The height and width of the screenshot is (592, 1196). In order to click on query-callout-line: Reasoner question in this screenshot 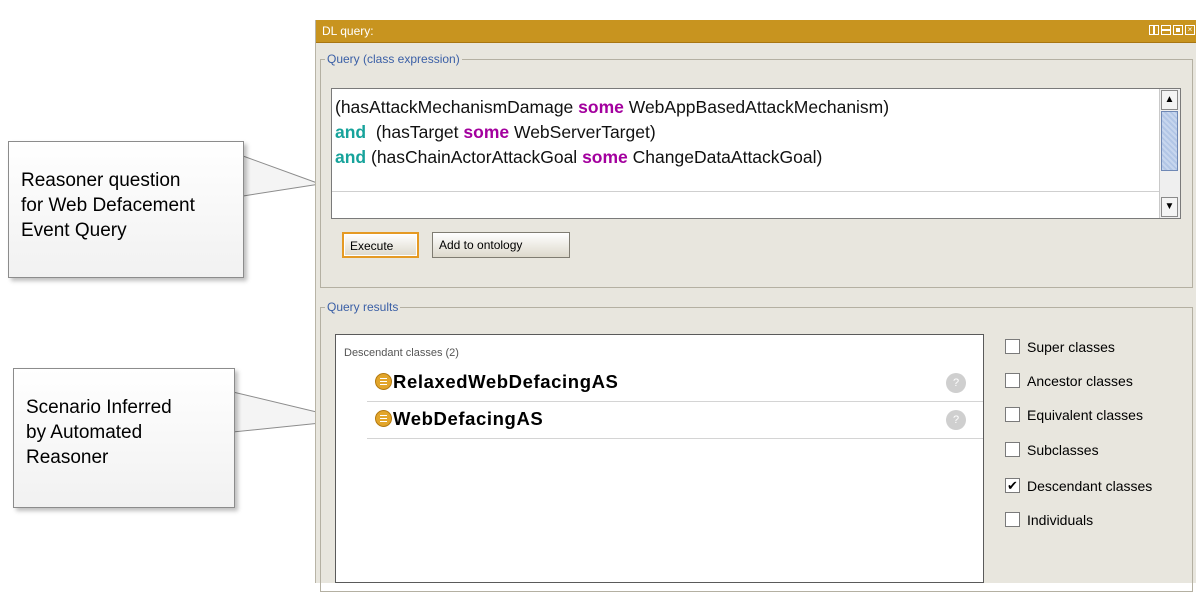, I will do `click(101, 180)`.